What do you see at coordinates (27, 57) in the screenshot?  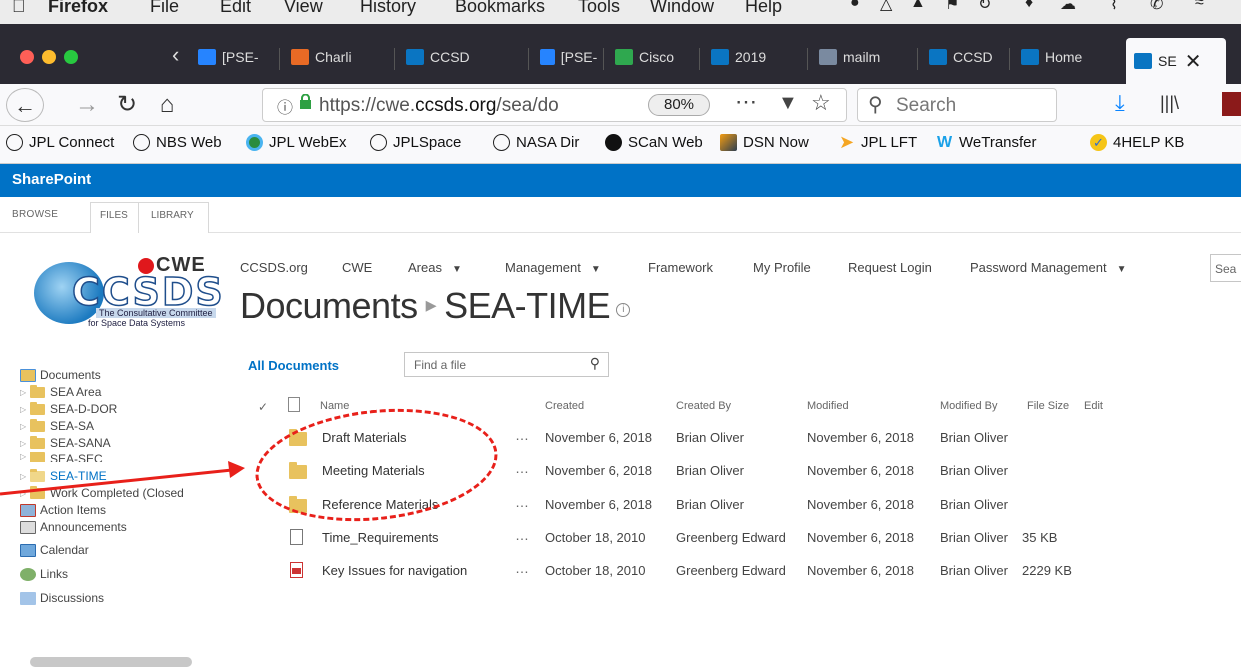 I see `window-close-button` at bounding box center [27, 57].